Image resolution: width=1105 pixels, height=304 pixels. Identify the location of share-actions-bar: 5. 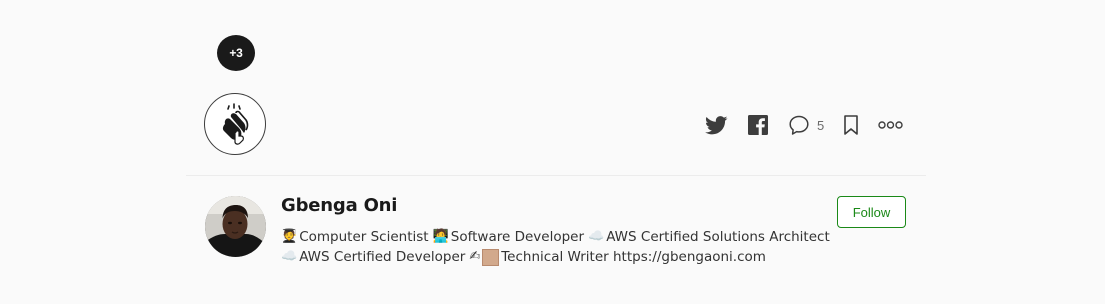
(803, 125).